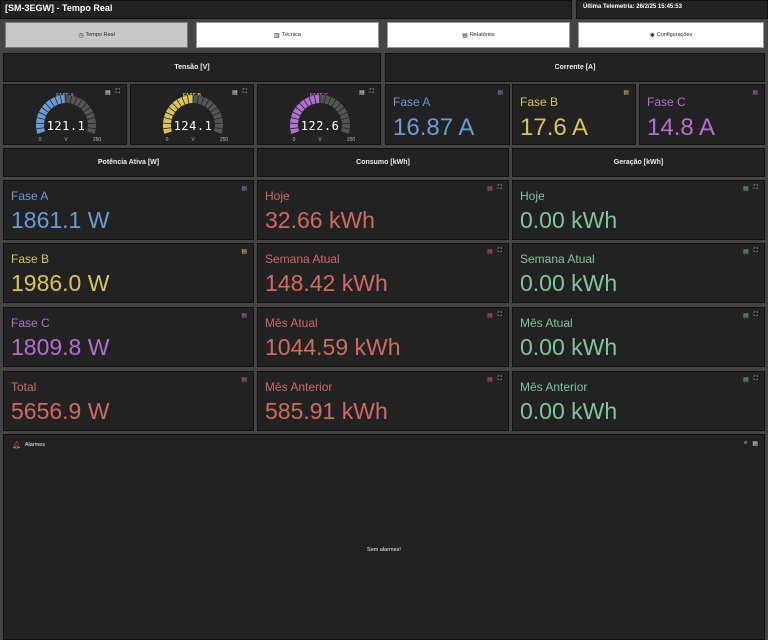 This screenshot has height=640, width=768. What do you see at coordinates (745, 443) in the screenshot?
I see `search-icon: ⌕` at bounding box center [745, 443].